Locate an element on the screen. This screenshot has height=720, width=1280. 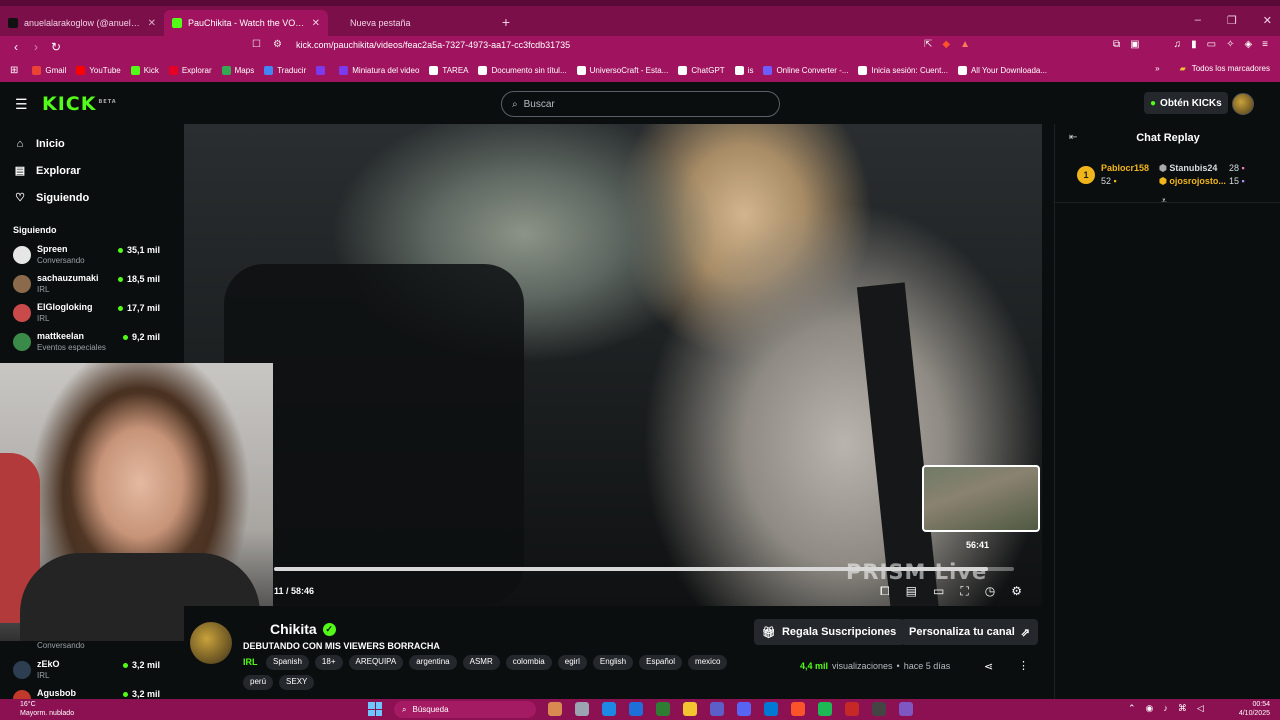
seek-bar is located at coordinates (644, 569).